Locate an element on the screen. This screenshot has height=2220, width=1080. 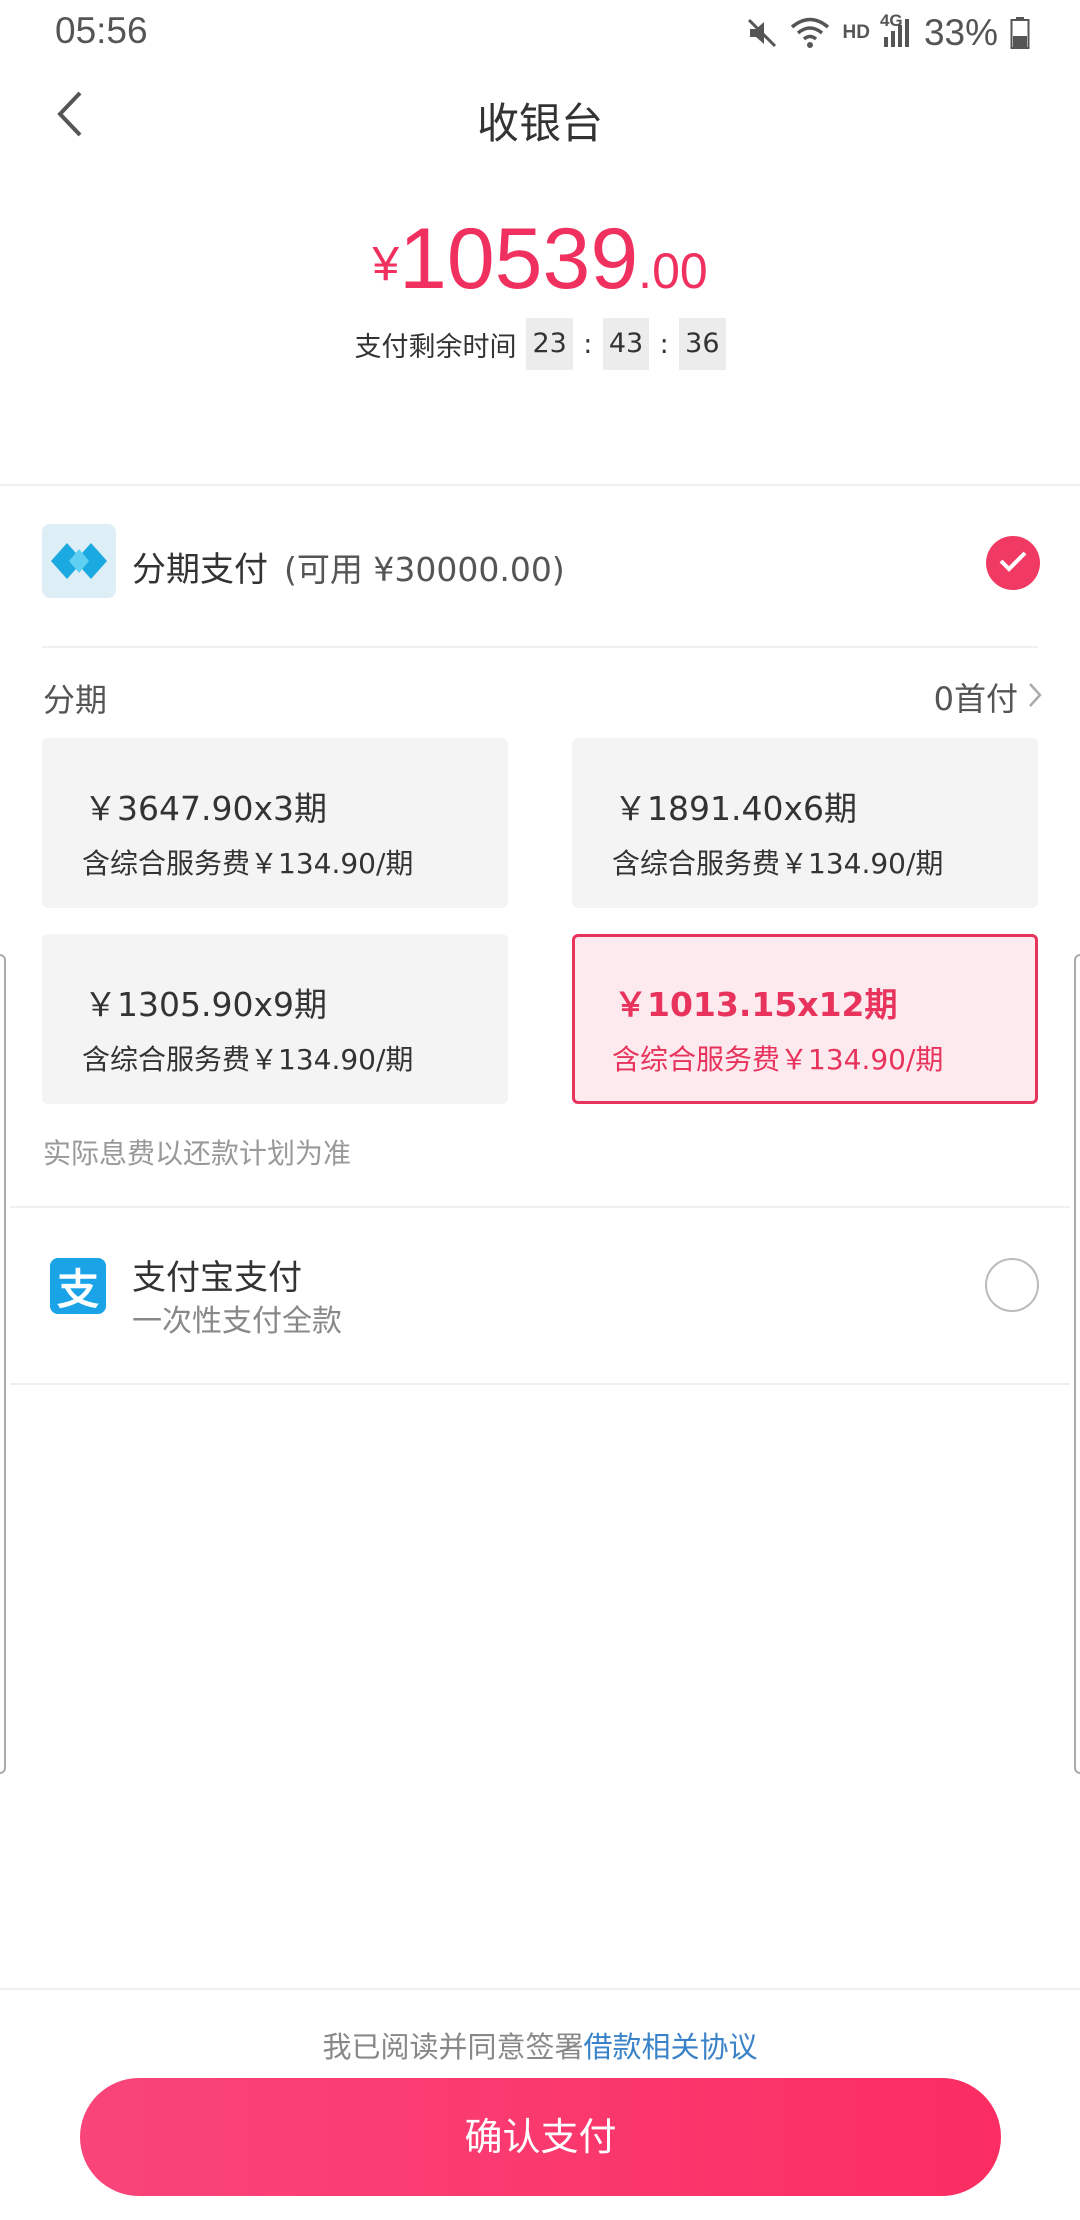
chevron-right-icon is located at coordinates (1035, 697).